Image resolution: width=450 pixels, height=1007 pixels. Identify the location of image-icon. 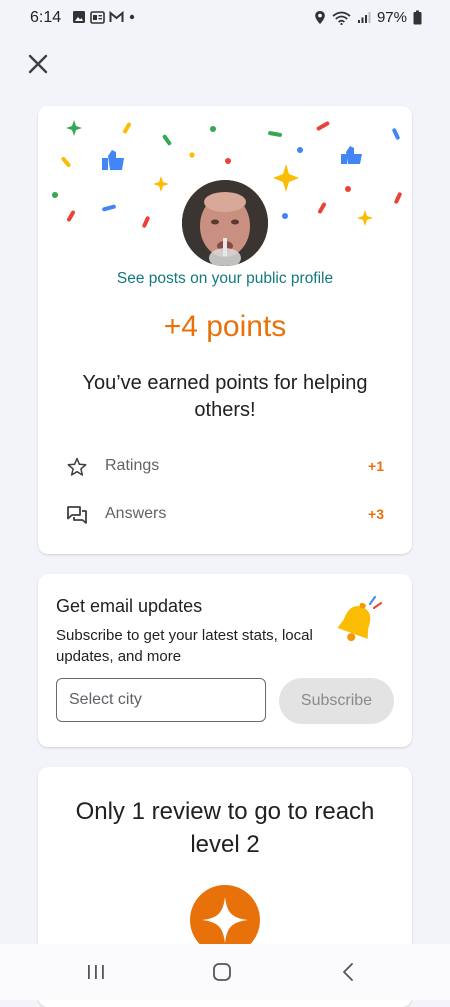
(79, 17).